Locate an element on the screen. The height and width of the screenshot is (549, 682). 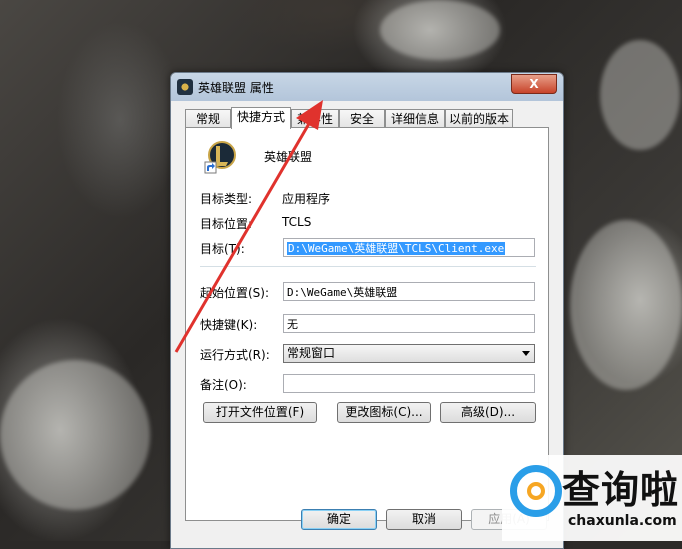
watermark-url: chaxunla.com is located at coordinates (622, 521).